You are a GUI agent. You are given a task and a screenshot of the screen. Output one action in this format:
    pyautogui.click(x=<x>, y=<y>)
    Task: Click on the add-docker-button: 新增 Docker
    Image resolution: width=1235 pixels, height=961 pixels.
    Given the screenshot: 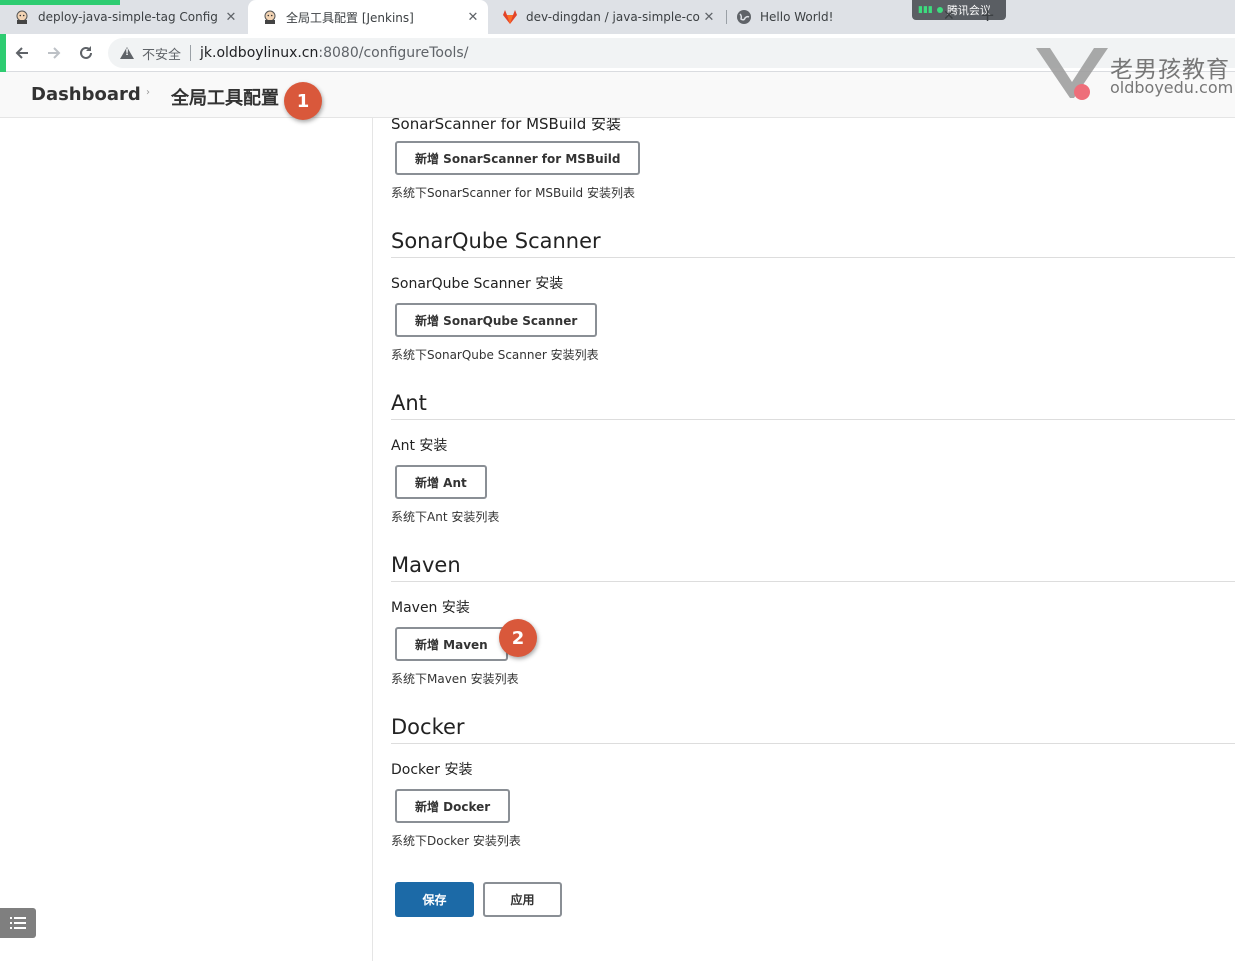 What is the action you would take?
    pyautogui.click(x=453, y=806)
    